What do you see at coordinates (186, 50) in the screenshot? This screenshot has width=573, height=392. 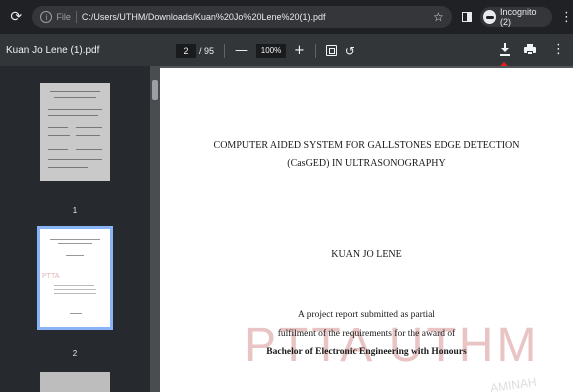 I see `page-number-input` at bounding box center [186, 50].